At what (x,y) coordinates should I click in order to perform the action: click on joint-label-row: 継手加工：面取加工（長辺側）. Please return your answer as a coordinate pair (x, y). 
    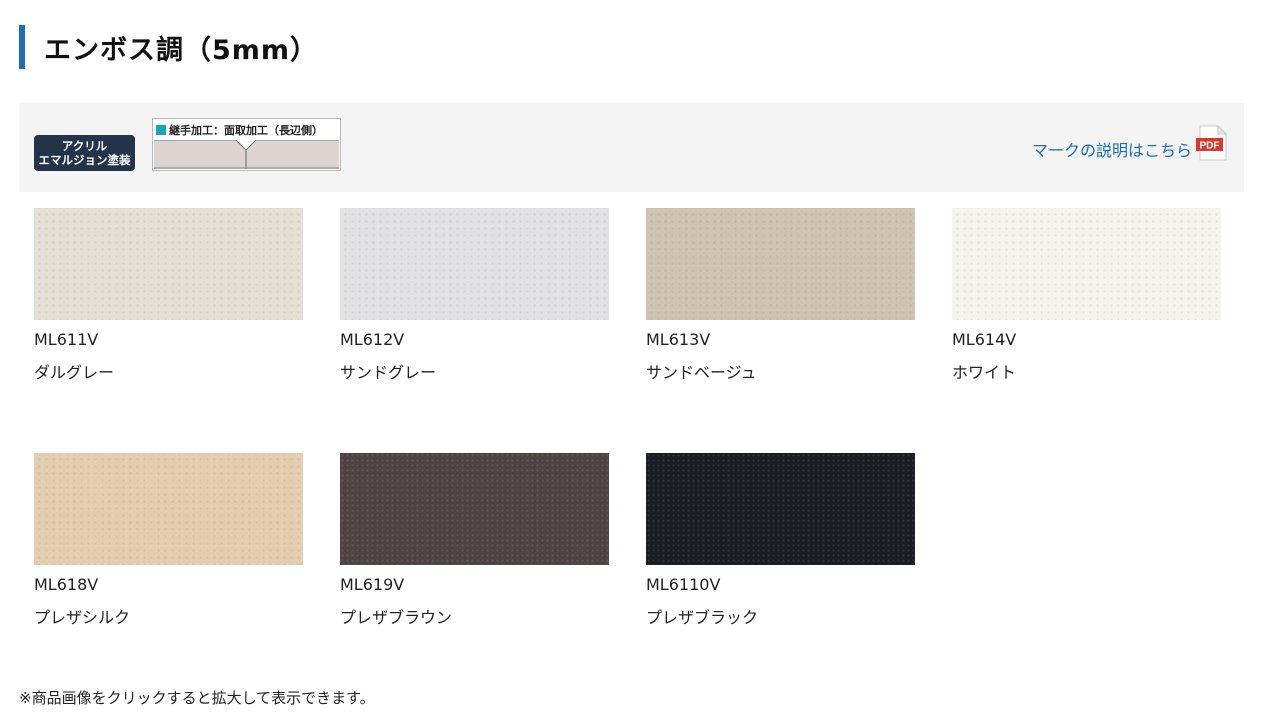
    Looking at the image, I should click on (239, 130).